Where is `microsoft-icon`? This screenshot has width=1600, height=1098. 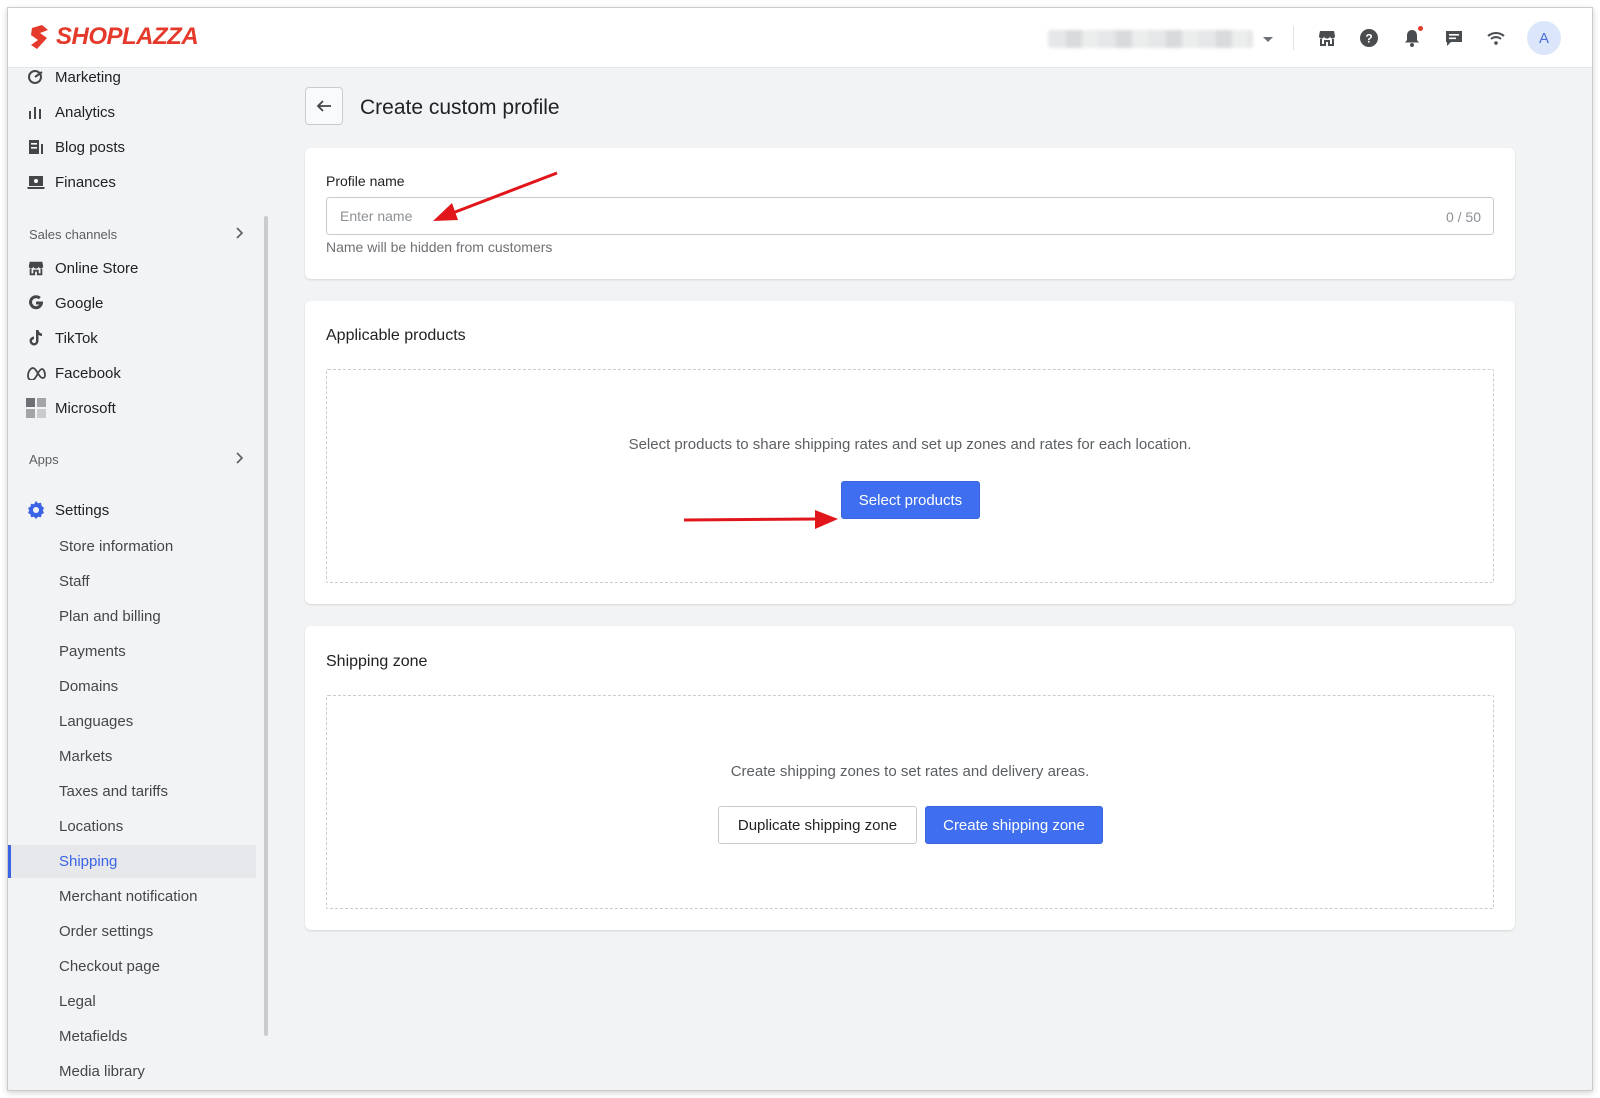 microsoft-icon is located at coordinates (36, 408).